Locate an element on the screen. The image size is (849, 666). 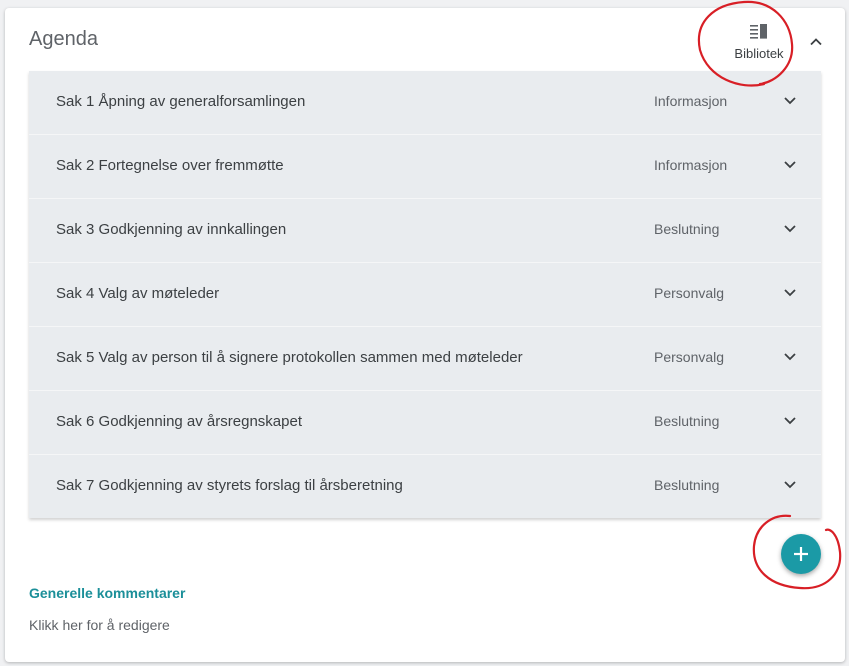
library-label: Bibliotek is located at coordinates (759, 53).